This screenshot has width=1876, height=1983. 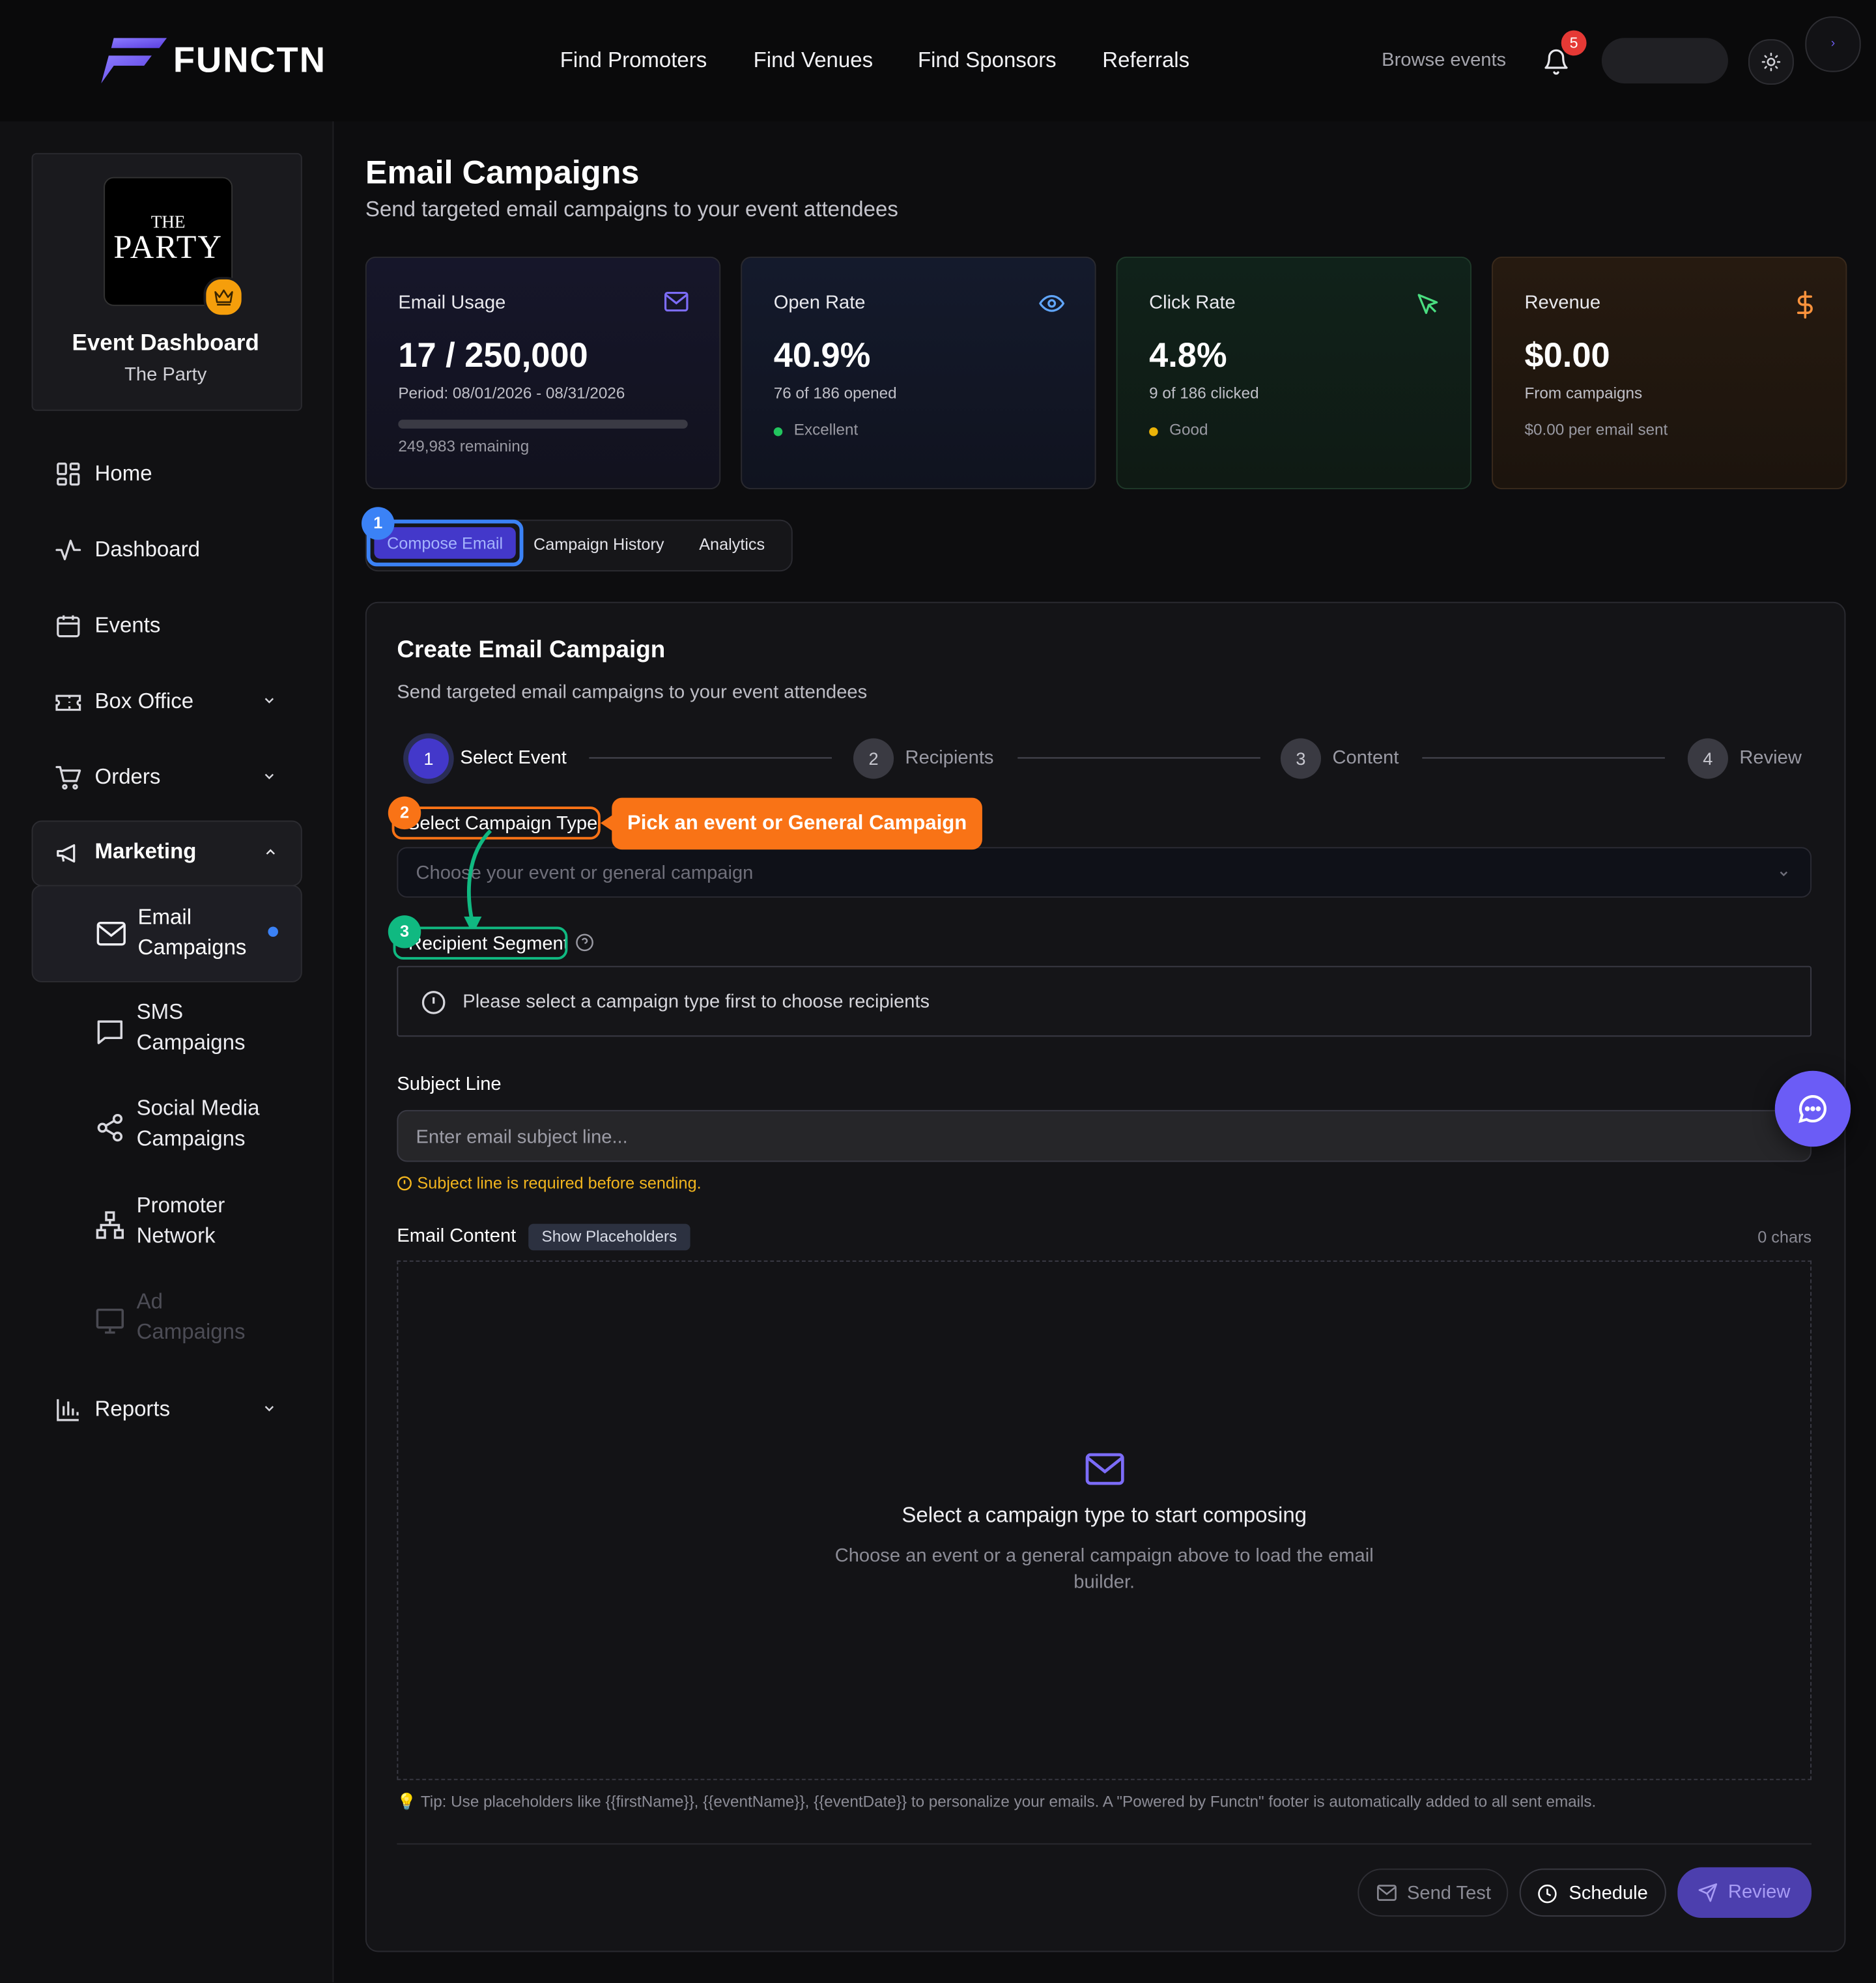 What do you see at coordinates (68, 550) in the screenshot?
I see `activity-icon` at bounding box center [68, 550].